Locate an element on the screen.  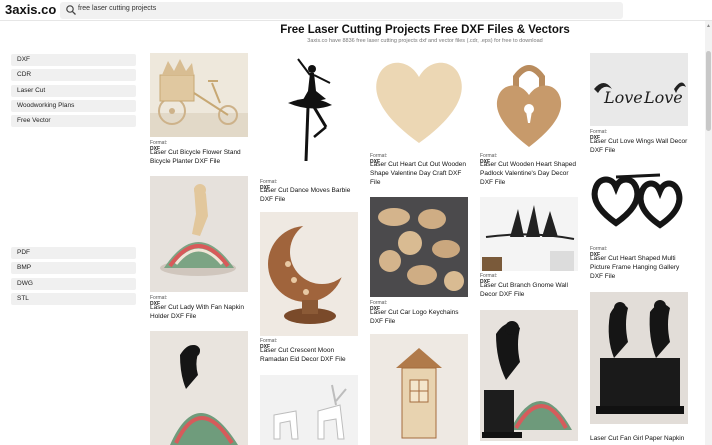
svg-text: Love is located at coordinates (623, 97).